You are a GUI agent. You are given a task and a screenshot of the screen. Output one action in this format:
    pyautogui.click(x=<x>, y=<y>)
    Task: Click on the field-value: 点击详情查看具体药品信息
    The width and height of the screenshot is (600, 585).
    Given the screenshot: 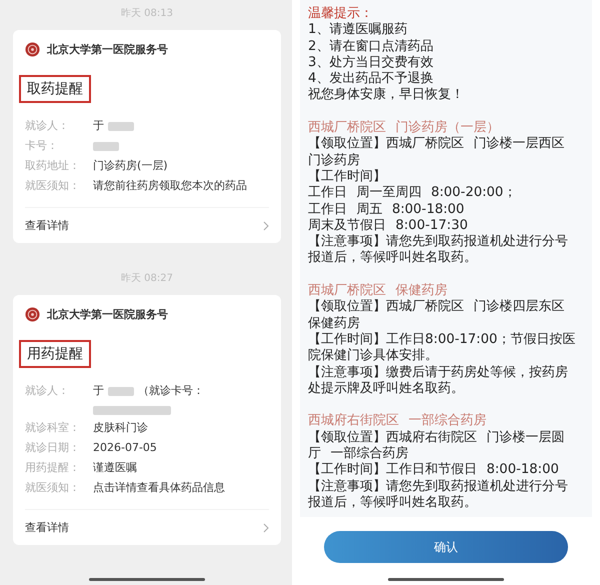 What is the action you would take?
    pyautogui.click(x=159, y=488)
    